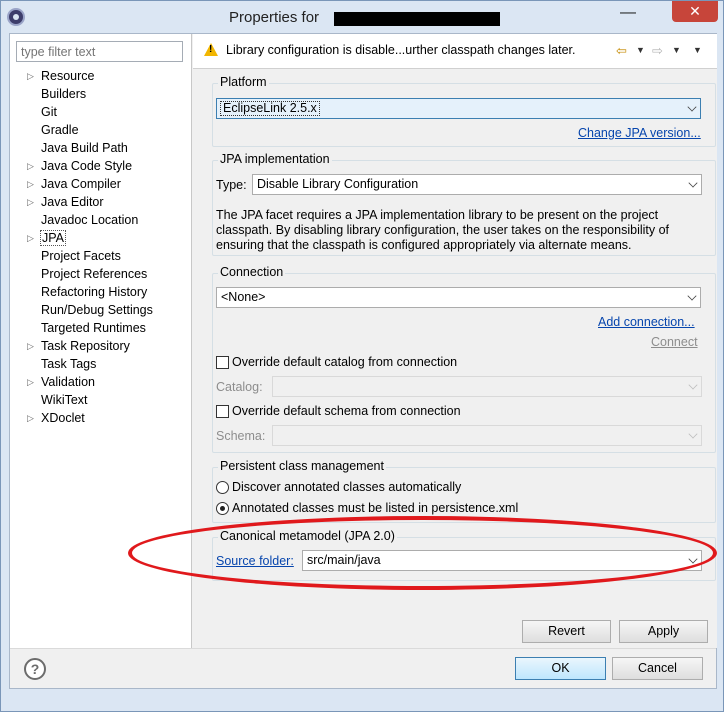 Image resolution: width=724 pixels, height=712 pixels. What do you see at coordinates (640, 50) in the screenshot?
I see `back-dropdown-icon: ▼` at bounding box center [640, 50].